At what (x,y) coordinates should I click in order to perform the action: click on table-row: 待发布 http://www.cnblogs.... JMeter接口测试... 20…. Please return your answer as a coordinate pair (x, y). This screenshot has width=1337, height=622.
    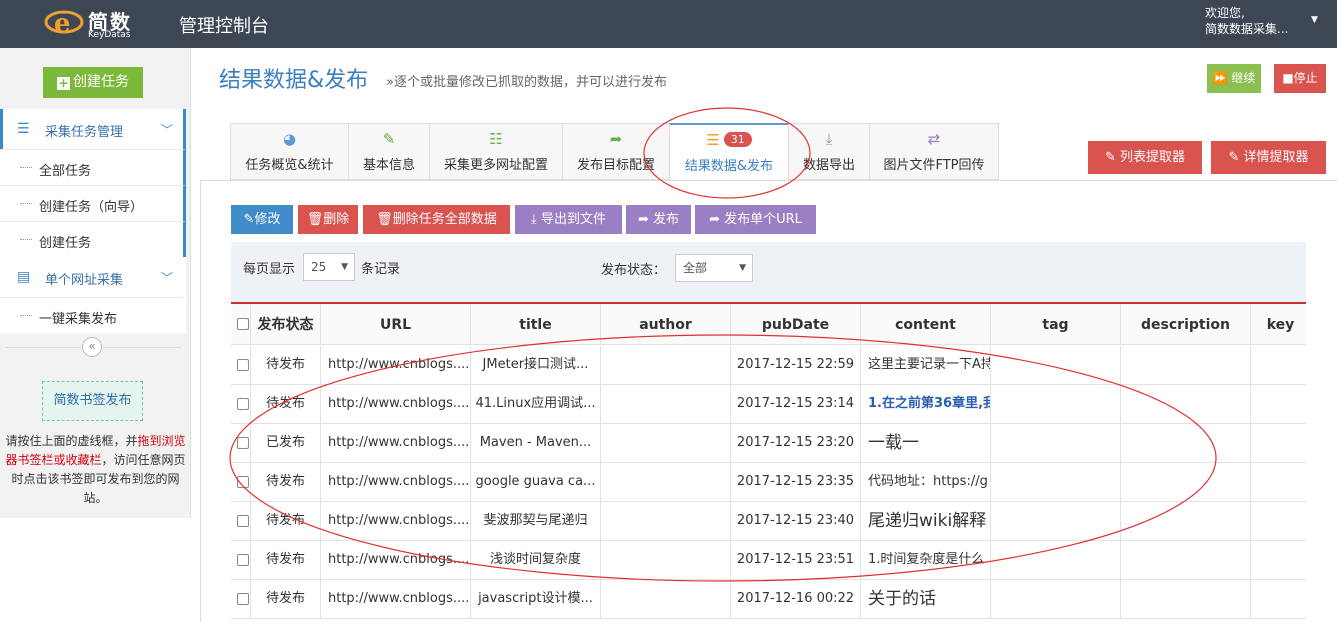
    Looking at the image, I should click on (768, 365).